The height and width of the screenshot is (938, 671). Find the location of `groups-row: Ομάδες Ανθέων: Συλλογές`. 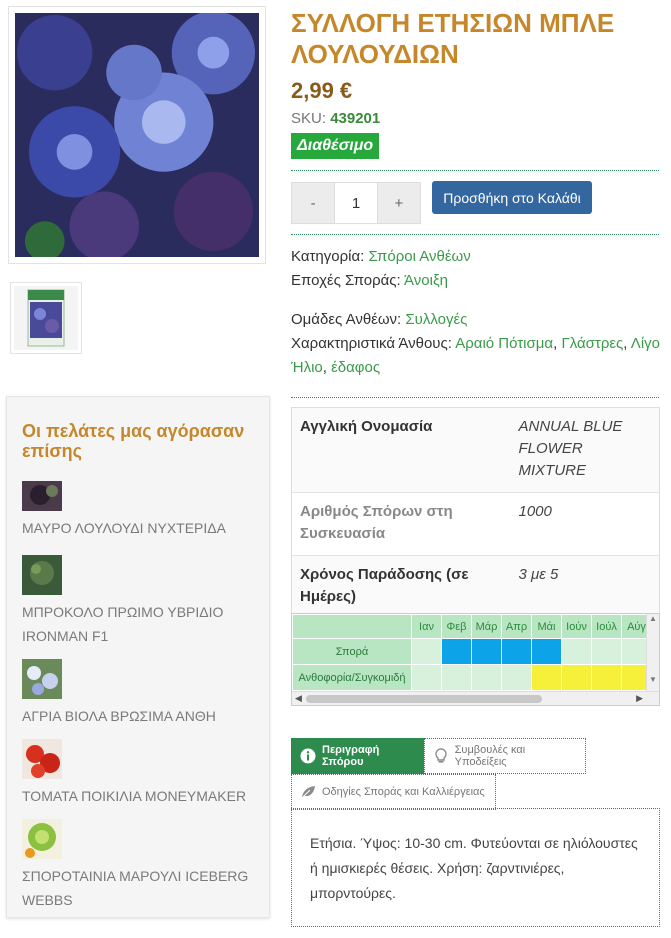

groups-row: Ομάδες Ανθέων: Συλλογές is located at coordinates (476, 320).